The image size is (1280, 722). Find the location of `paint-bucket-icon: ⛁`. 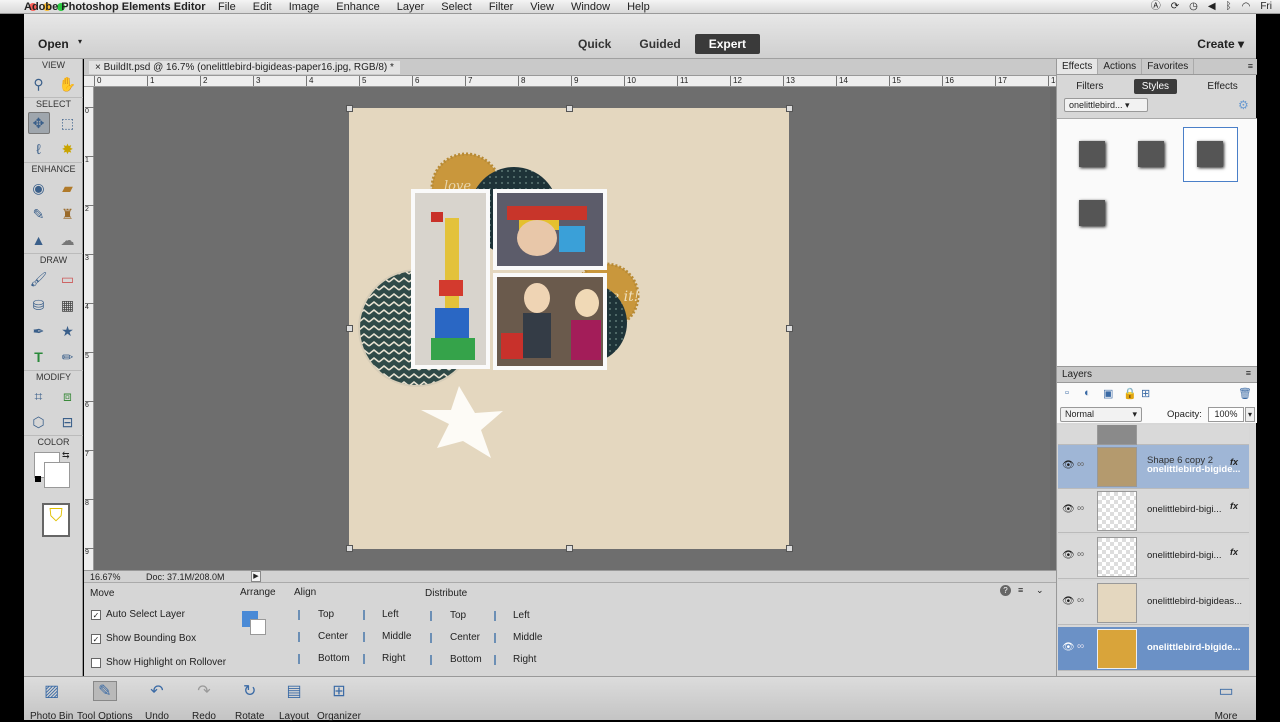

paint-bucket-icon: ⛁ is located at coordinates (39, 305).